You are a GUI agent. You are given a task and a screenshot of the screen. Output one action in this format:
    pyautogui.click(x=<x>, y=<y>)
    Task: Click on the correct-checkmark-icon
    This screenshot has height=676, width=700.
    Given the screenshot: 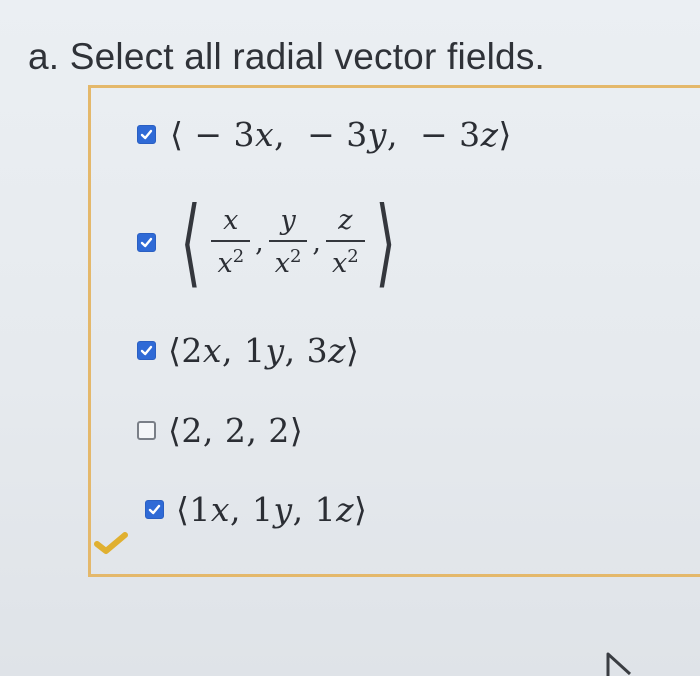 What is the action you would take?
    pyautogui.click(x=111, y=543)
    